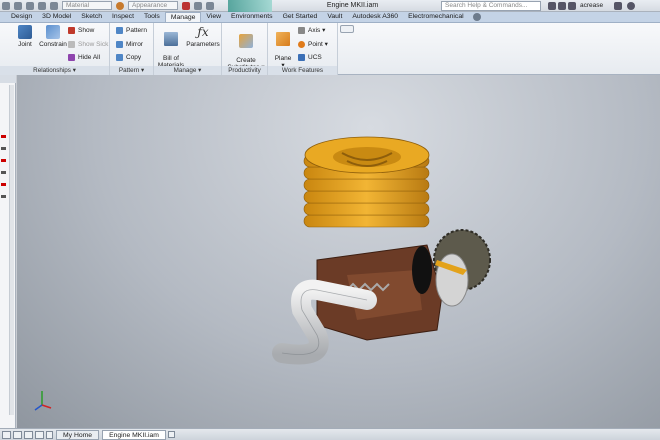 This screenshot has width=660, height=440. Describe the element at coordinates (8, 79) in the screenshot. I see `browser-header` at that location.